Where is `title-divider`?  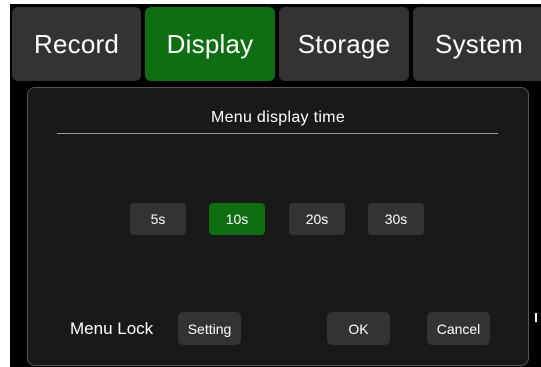
title-divider is located at coordinates (277, 133).